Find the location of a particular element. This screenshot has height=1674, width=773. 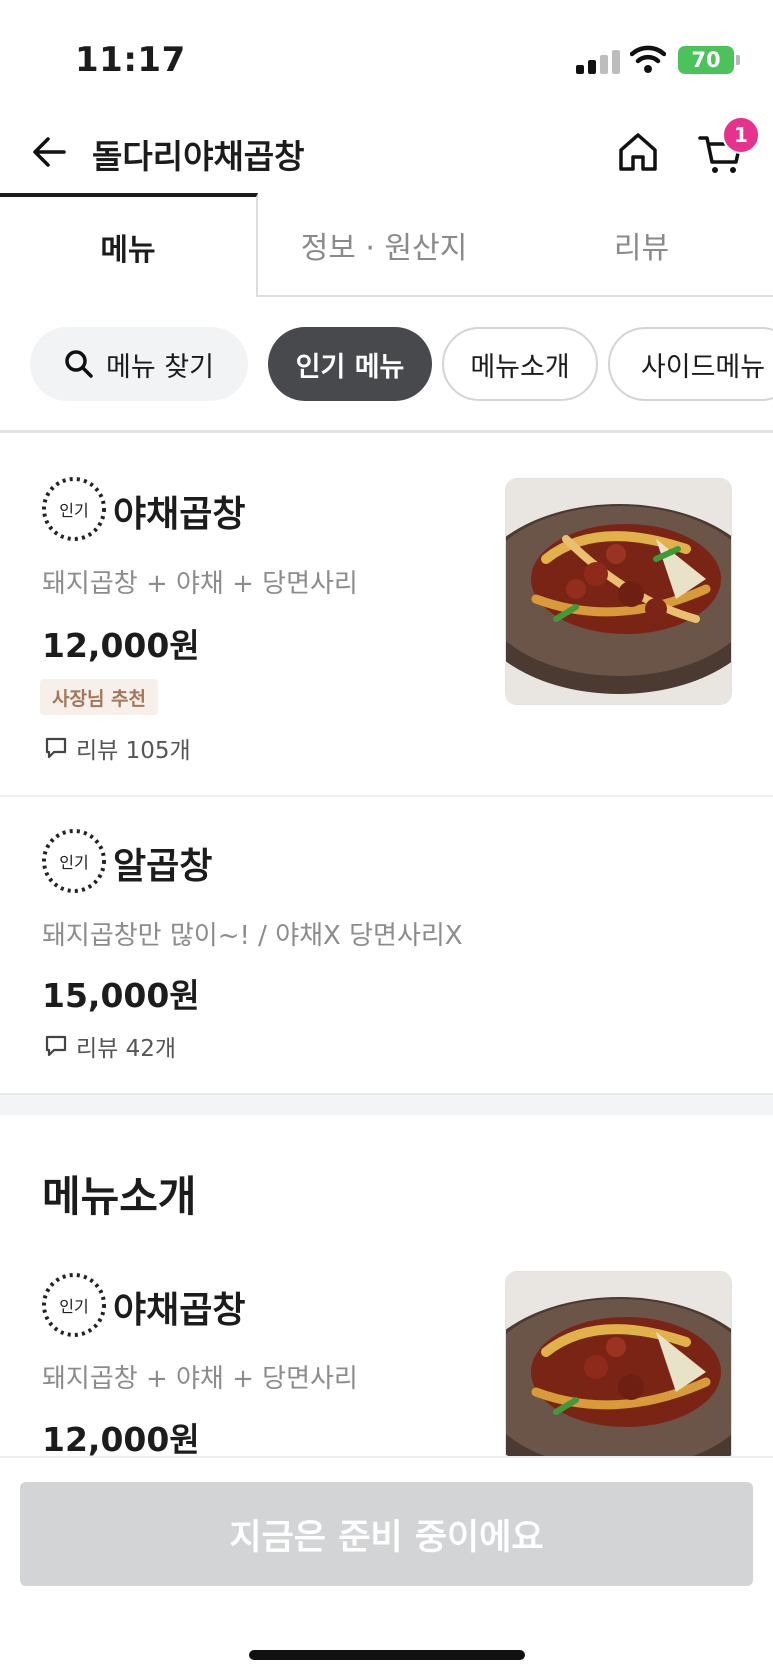

chip-popular-menu: 인기 메뉴 is located at coordinates (350, 364).